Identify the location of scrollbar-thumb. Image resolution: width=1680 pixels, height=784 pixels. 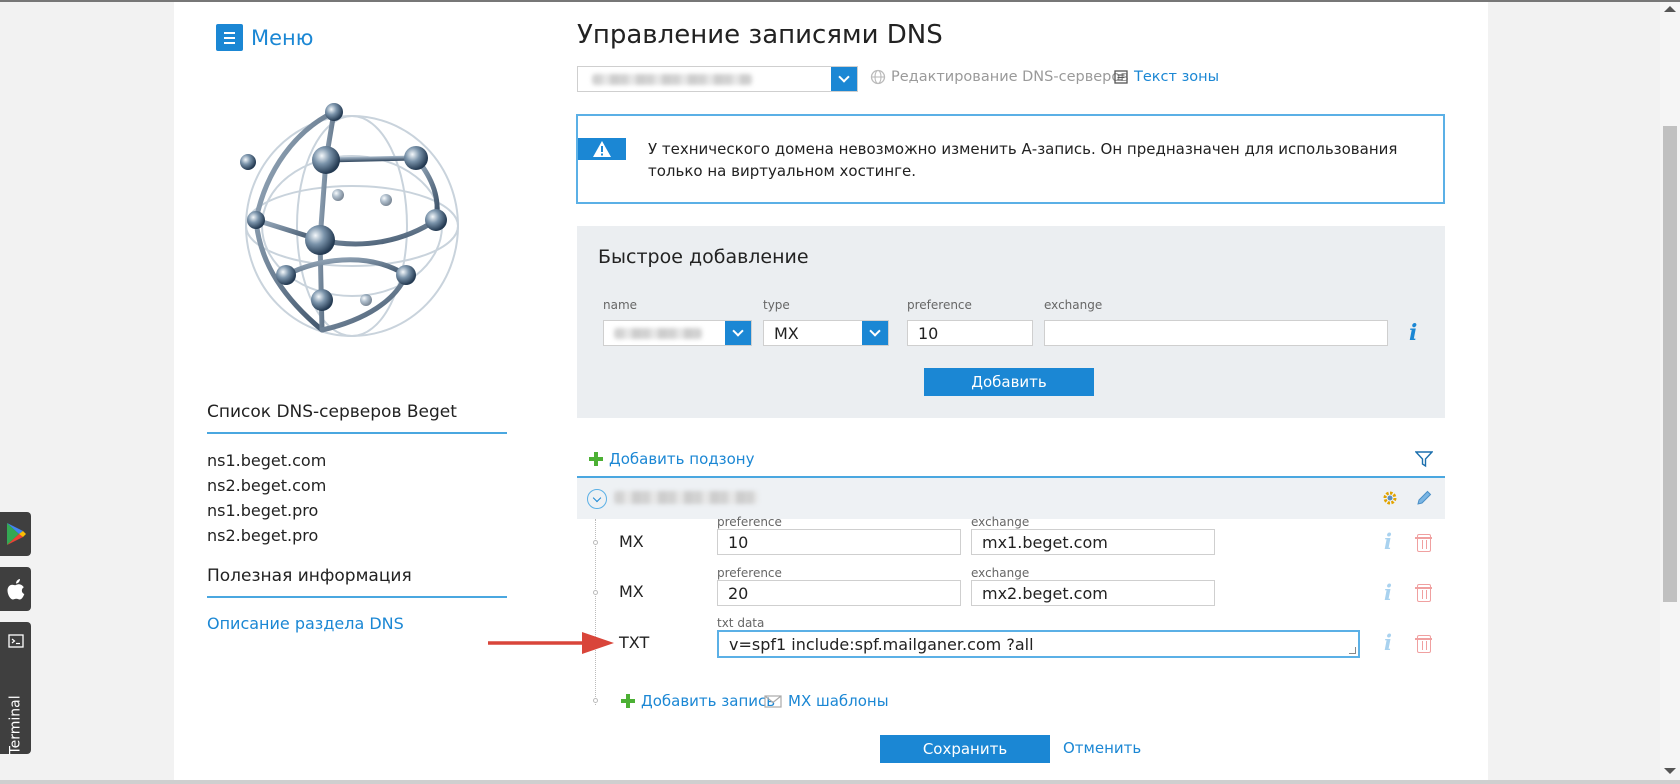
(1670, 364).